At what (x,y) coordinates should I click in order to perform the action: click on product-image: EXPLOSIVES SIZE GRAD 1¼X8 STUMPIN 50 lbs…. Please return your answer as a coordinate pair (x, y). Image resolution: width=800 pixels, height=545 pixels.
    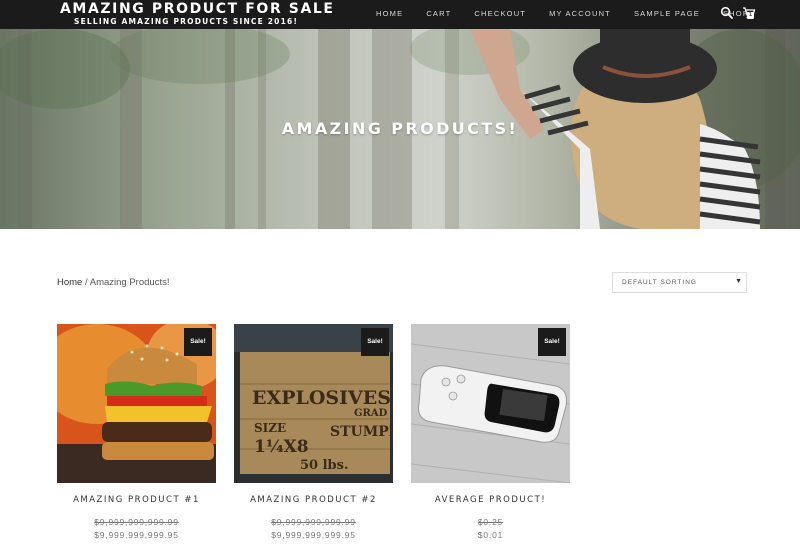
    Looking at the image, I should click on (313, 403).